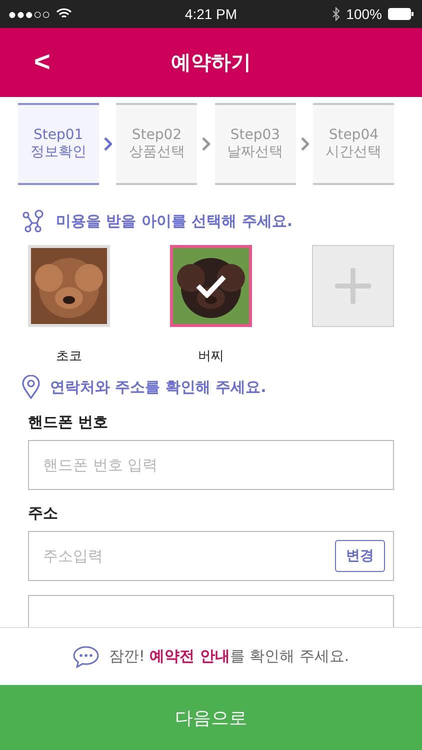  Describe the element at coordinates (353, 144) in the screenshot. I see `step-tab: Step04 시간선택` at that location.